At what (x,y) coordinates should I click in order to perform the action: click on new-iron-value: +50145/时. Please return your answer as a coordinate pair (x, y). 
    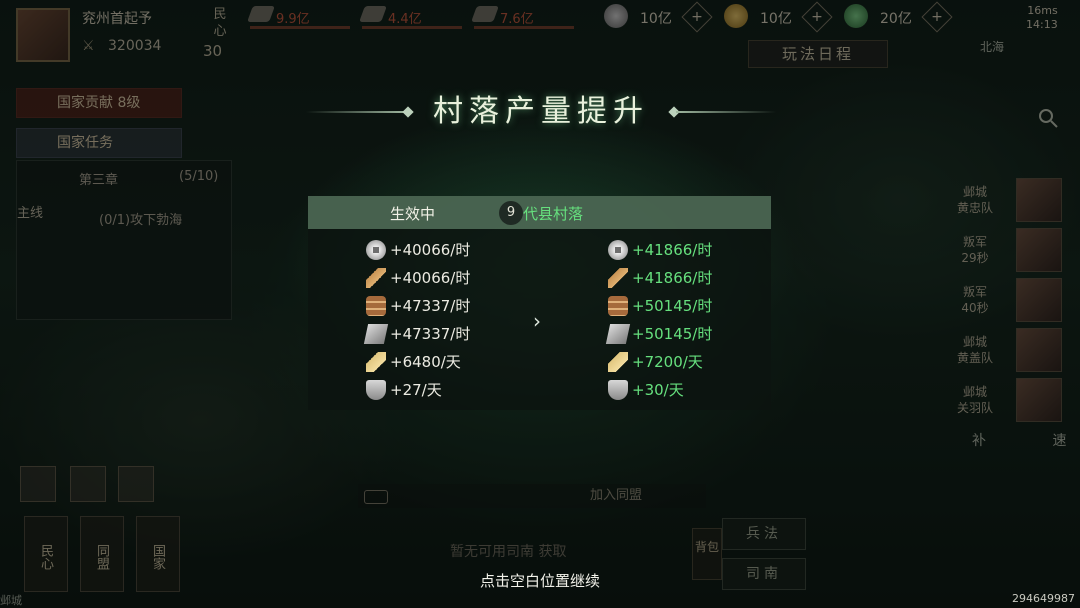
    Looking at the image, I should click on (672, 334).